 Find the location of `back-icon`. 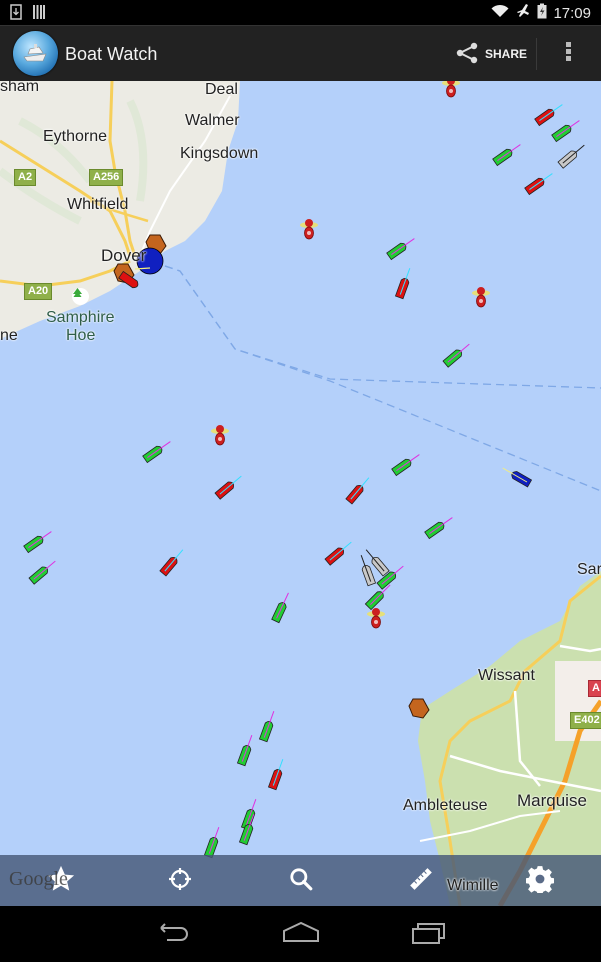

back-icon is located at coordinates (173, 934).